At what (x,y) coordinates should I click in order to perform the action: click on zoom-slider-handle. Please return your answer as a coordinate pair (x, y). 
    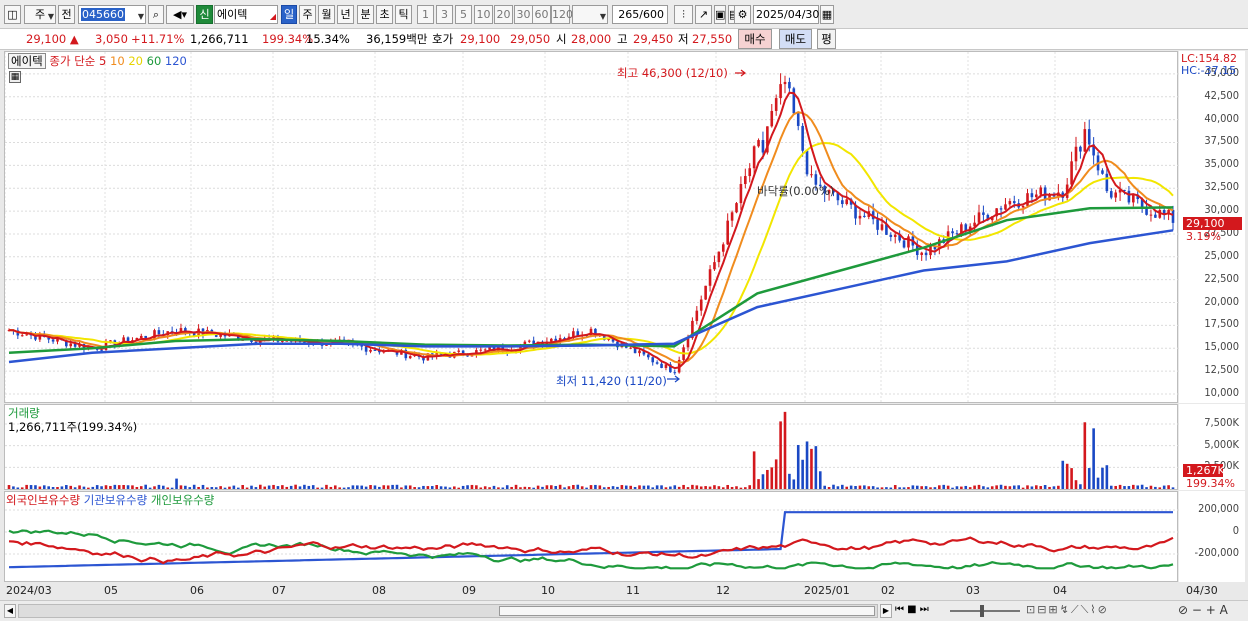
    Looking at the image, I should click on (982, 611).